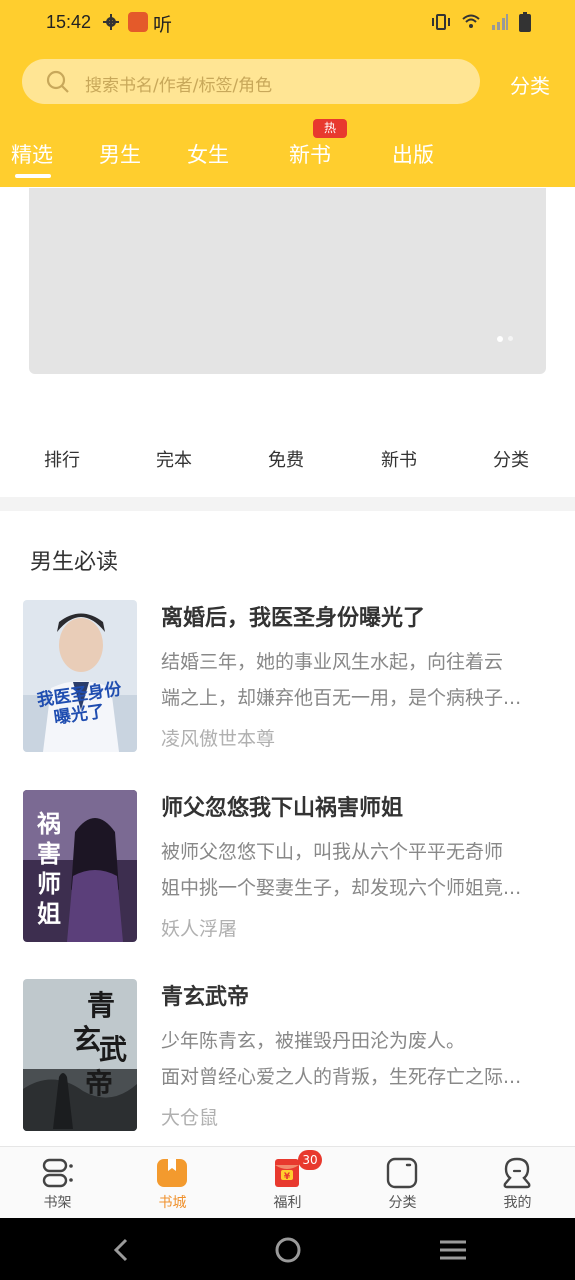  Describe the element at coordinates (332, 852) in the screenshot. I see `book-desc-line: 被师父忽悠下山，叫我从六个平平无奇师` at that location.